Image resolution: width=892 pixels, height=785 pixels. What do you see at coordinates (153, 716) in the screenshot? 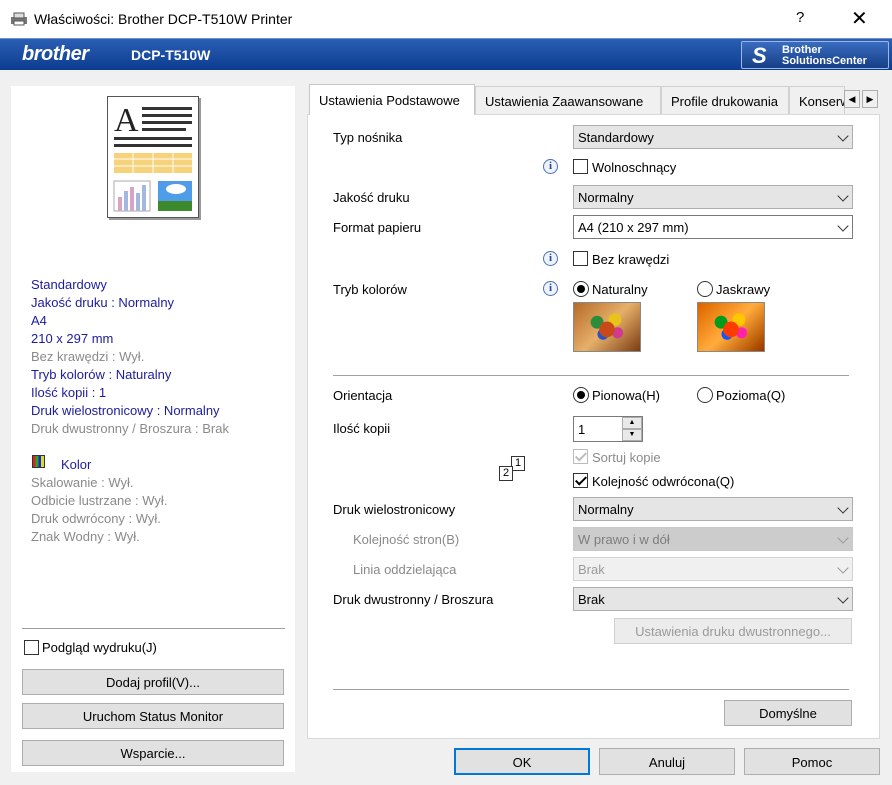
I see `status-monitor-button: Uruchom Status Monitor` at bounding box center [153, 716].